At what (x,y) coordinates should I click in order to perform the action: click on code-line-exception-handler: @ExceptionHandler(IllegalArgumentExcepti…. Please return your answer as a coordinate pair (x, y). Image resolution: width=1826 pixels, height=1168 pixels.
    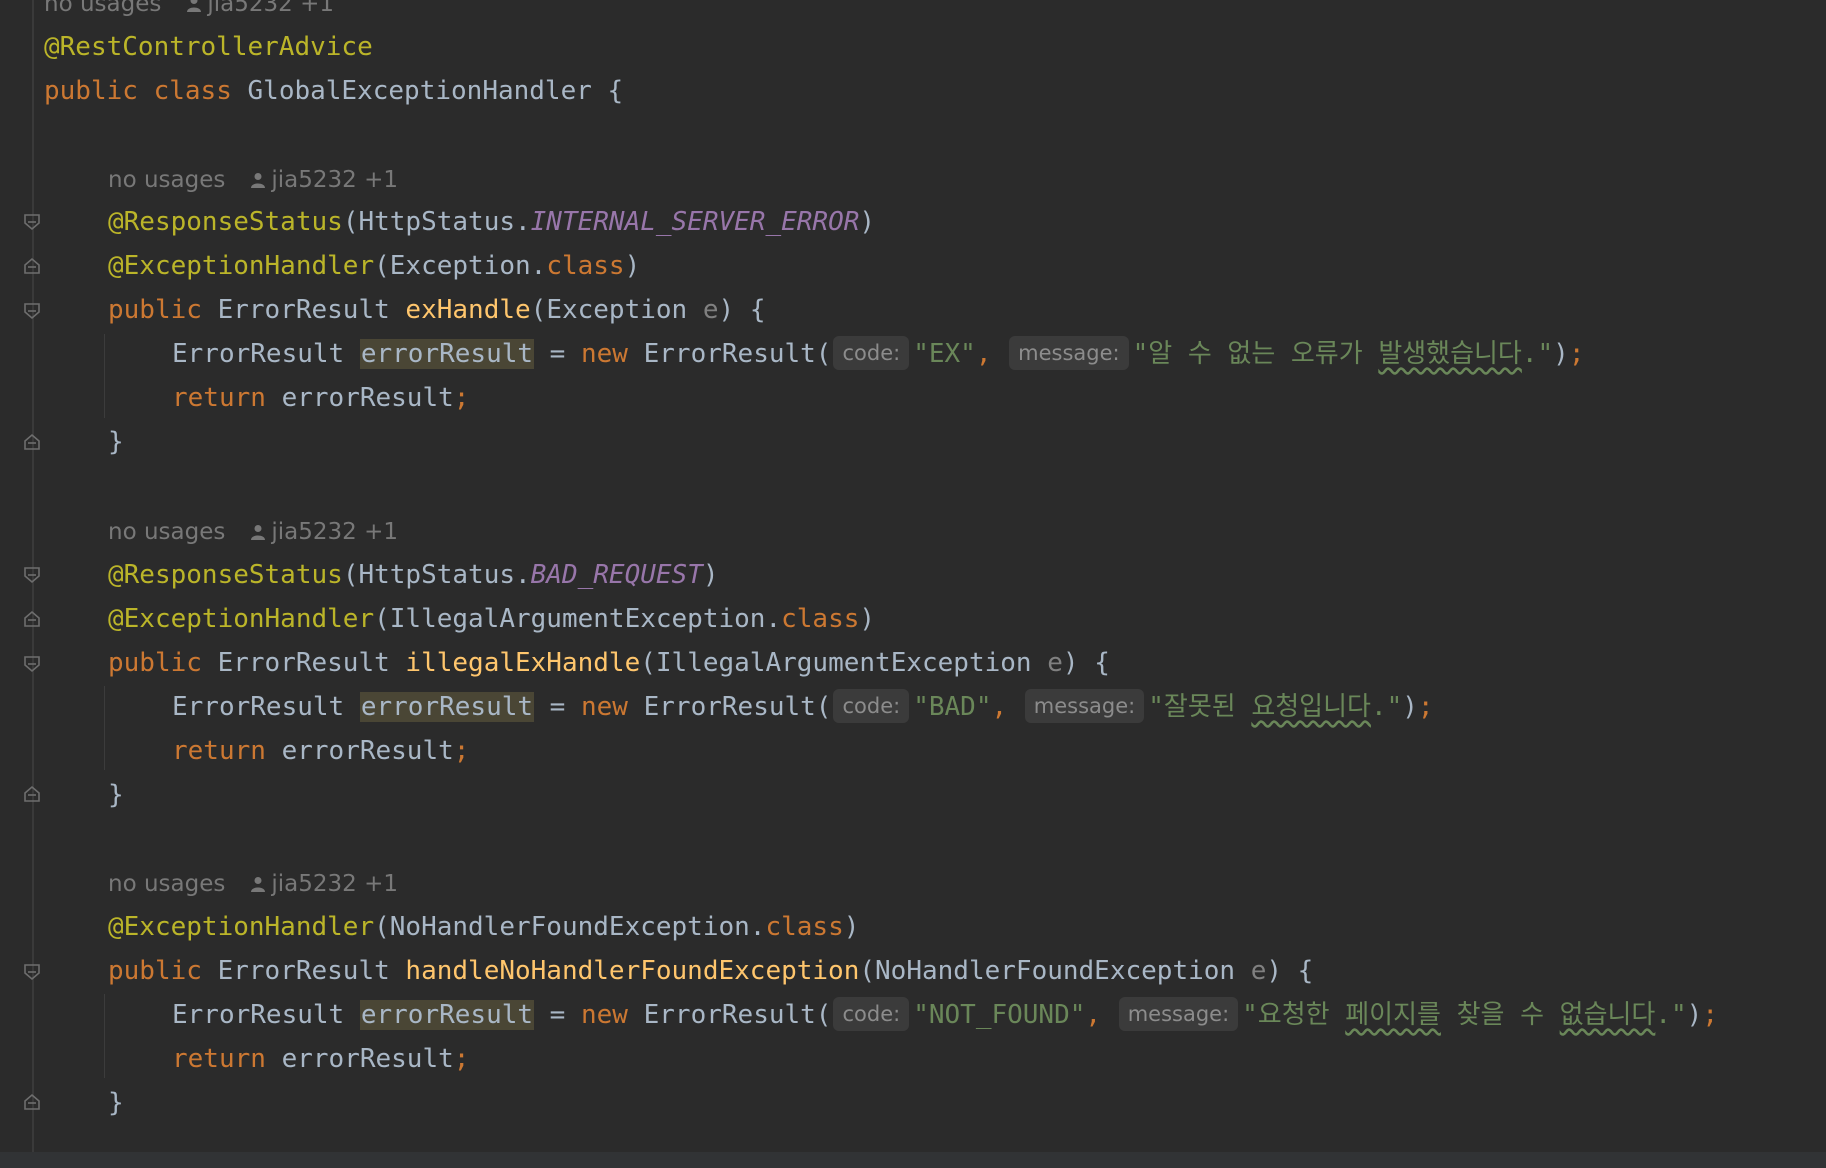
    Looking at the image, I should click on (491, 619).